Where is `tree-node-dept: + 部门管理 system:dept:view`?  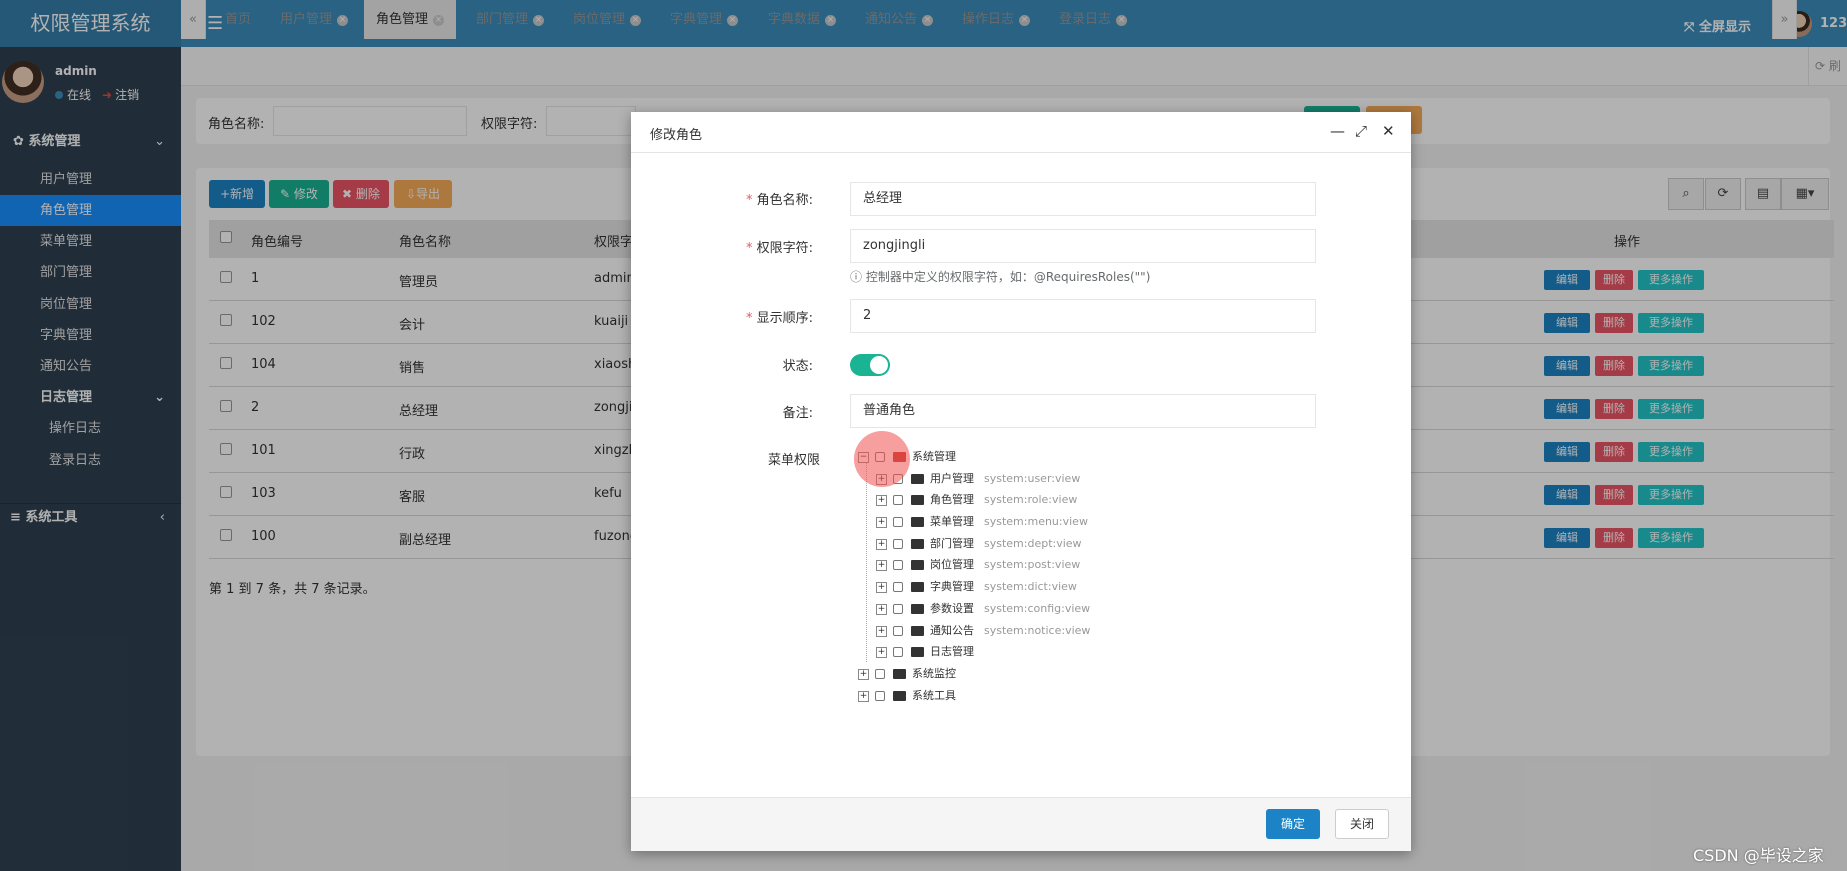 tree-node-dept: + 部门管理 system:dept:view is located at coordinates (979, 544).